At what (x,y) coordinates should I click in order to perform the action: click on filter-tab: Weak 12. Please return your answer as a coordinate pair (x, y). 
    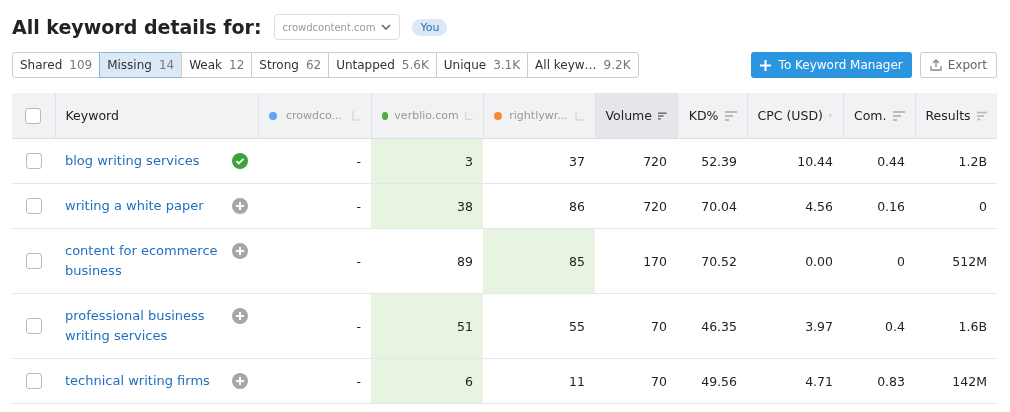
    Looking at the image, I should click on (217, 65).